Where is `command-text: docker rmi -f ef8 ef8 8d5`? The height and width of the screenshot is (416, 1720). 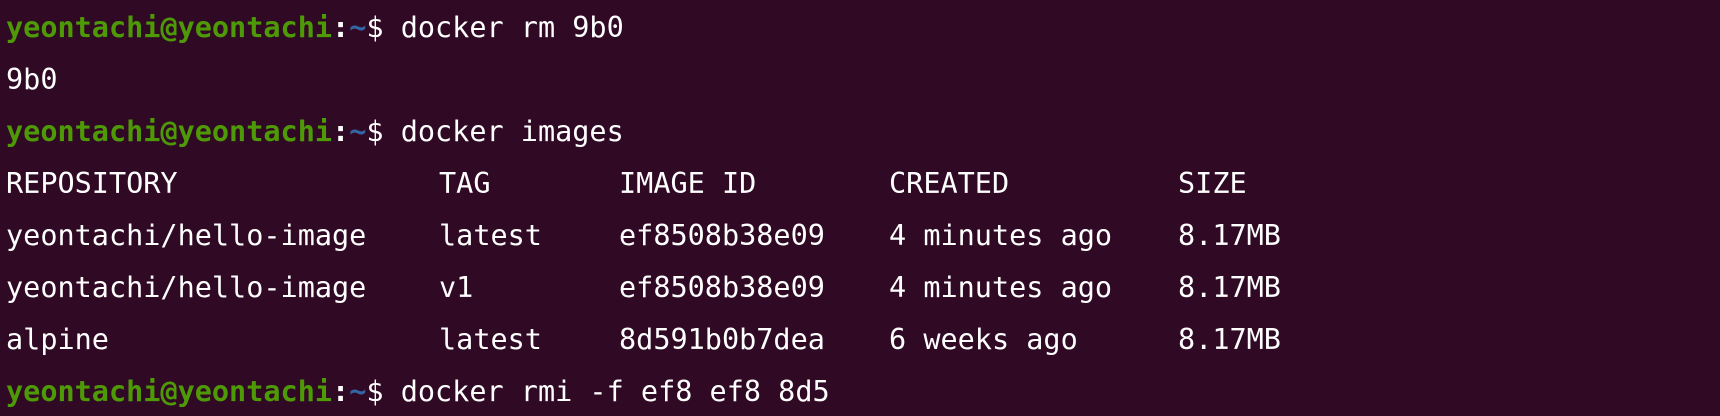
command-text: docker rmi -f ef8 ef8 8d5 is located at coordinates (615, 391).